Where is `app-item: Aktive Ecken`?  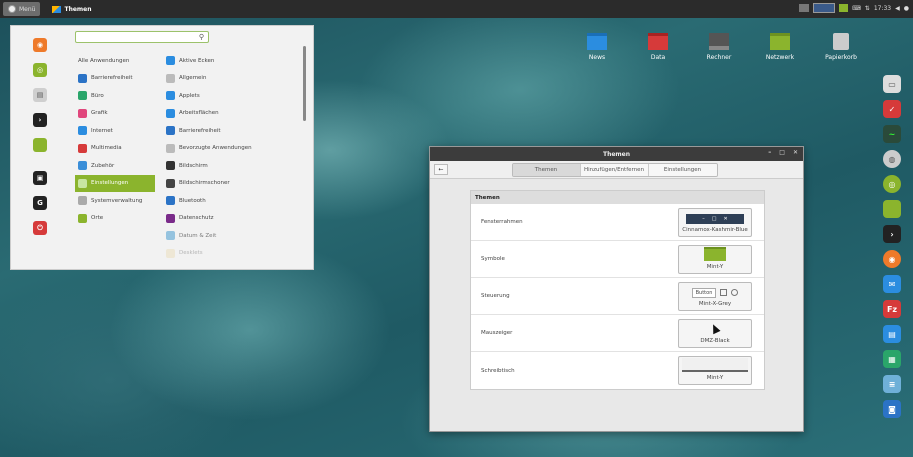
app-item: Aktive Ecken is located at coordinates (233, 61).